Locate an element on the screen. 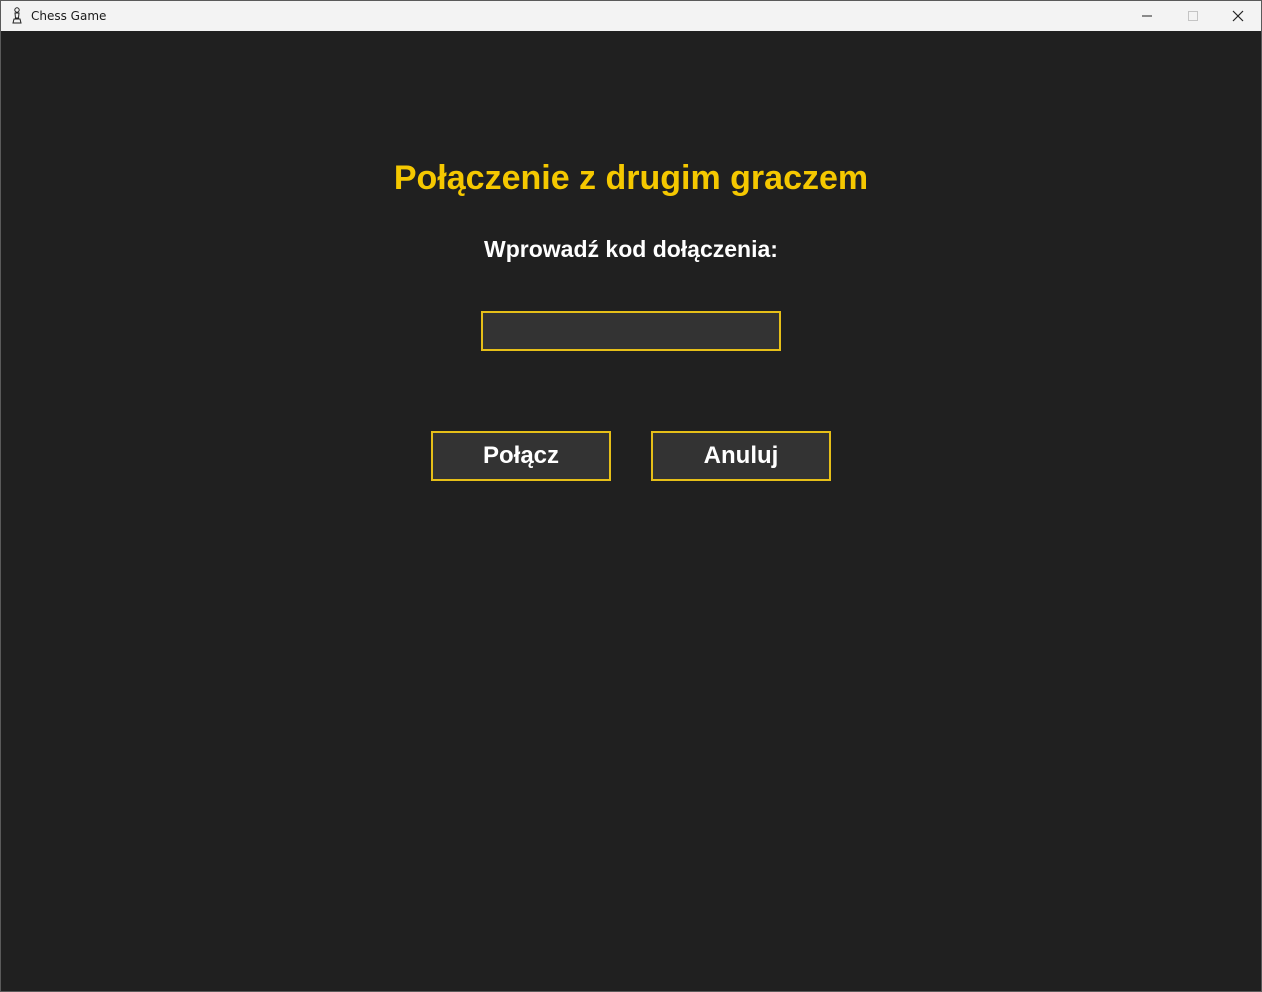  connect-button: Połącz is located at coordinates (521, 456).